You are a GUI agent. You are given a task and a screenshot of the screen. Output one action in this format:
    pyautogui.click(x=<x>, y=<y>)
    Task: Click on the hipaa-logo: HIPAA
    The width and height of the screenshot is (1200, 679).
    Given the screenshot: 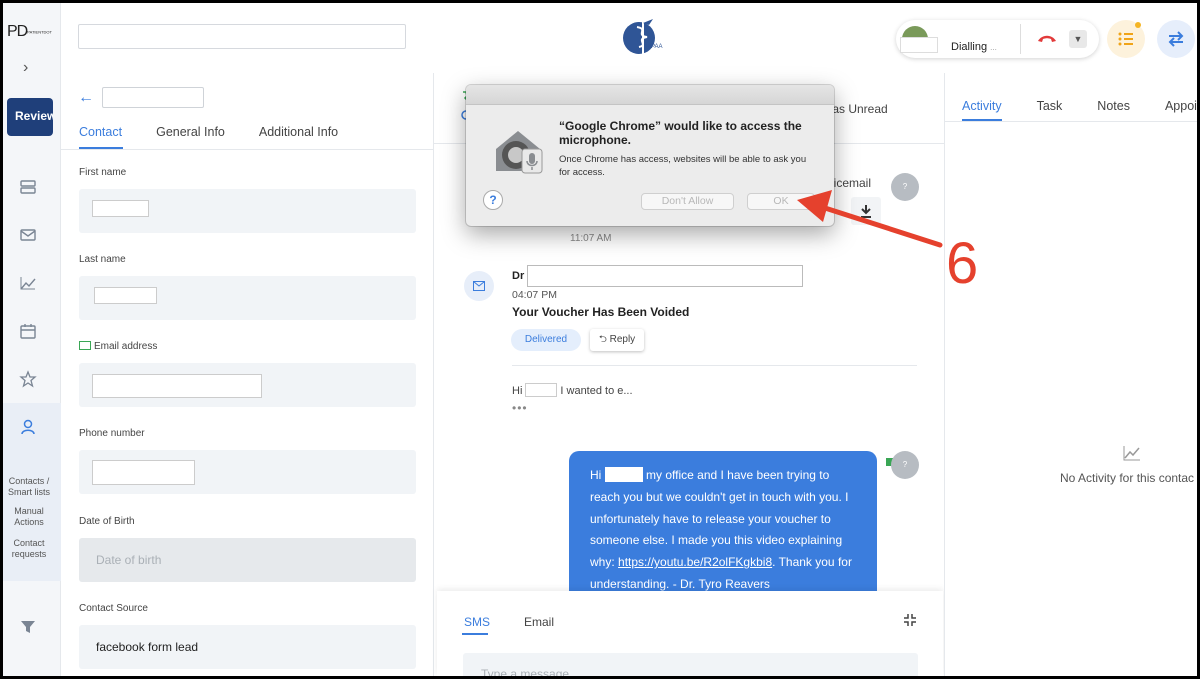 What is the action you would take?
    pyautogui.click(x=643, y=37)
    